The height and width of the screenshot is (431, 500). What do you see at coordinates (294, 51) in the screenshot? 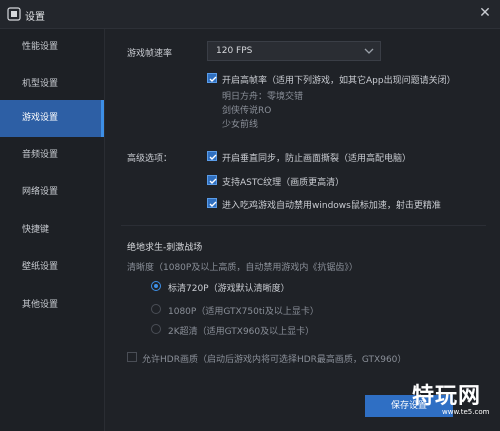
I see `fps-select: 120 FPS` at bounding box center [294, 51].